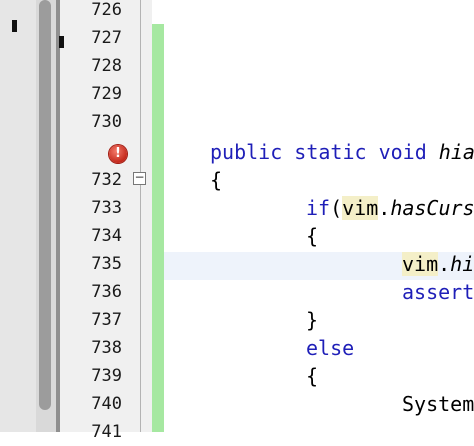 This screenshot has height=446, width=474. I want to click on line-number: 738, so click(106, 348).